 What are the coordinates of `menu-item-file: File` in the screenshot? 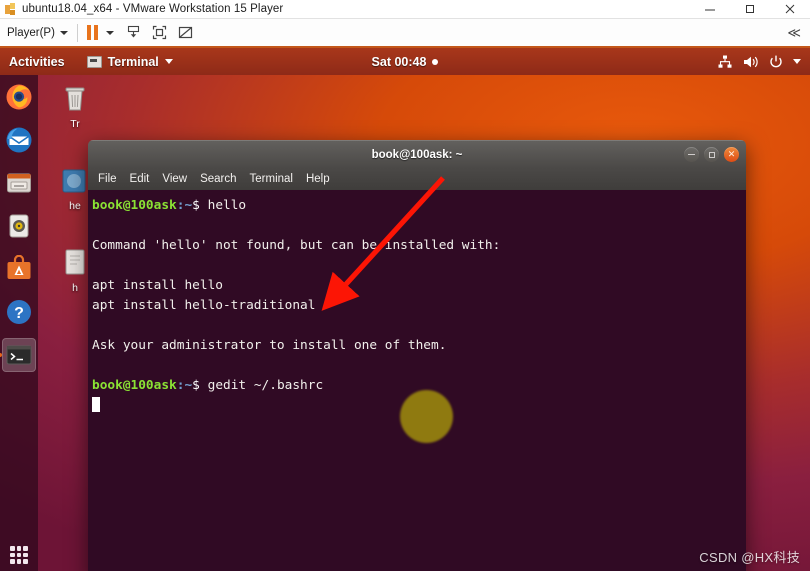 It's located at (107, 179).